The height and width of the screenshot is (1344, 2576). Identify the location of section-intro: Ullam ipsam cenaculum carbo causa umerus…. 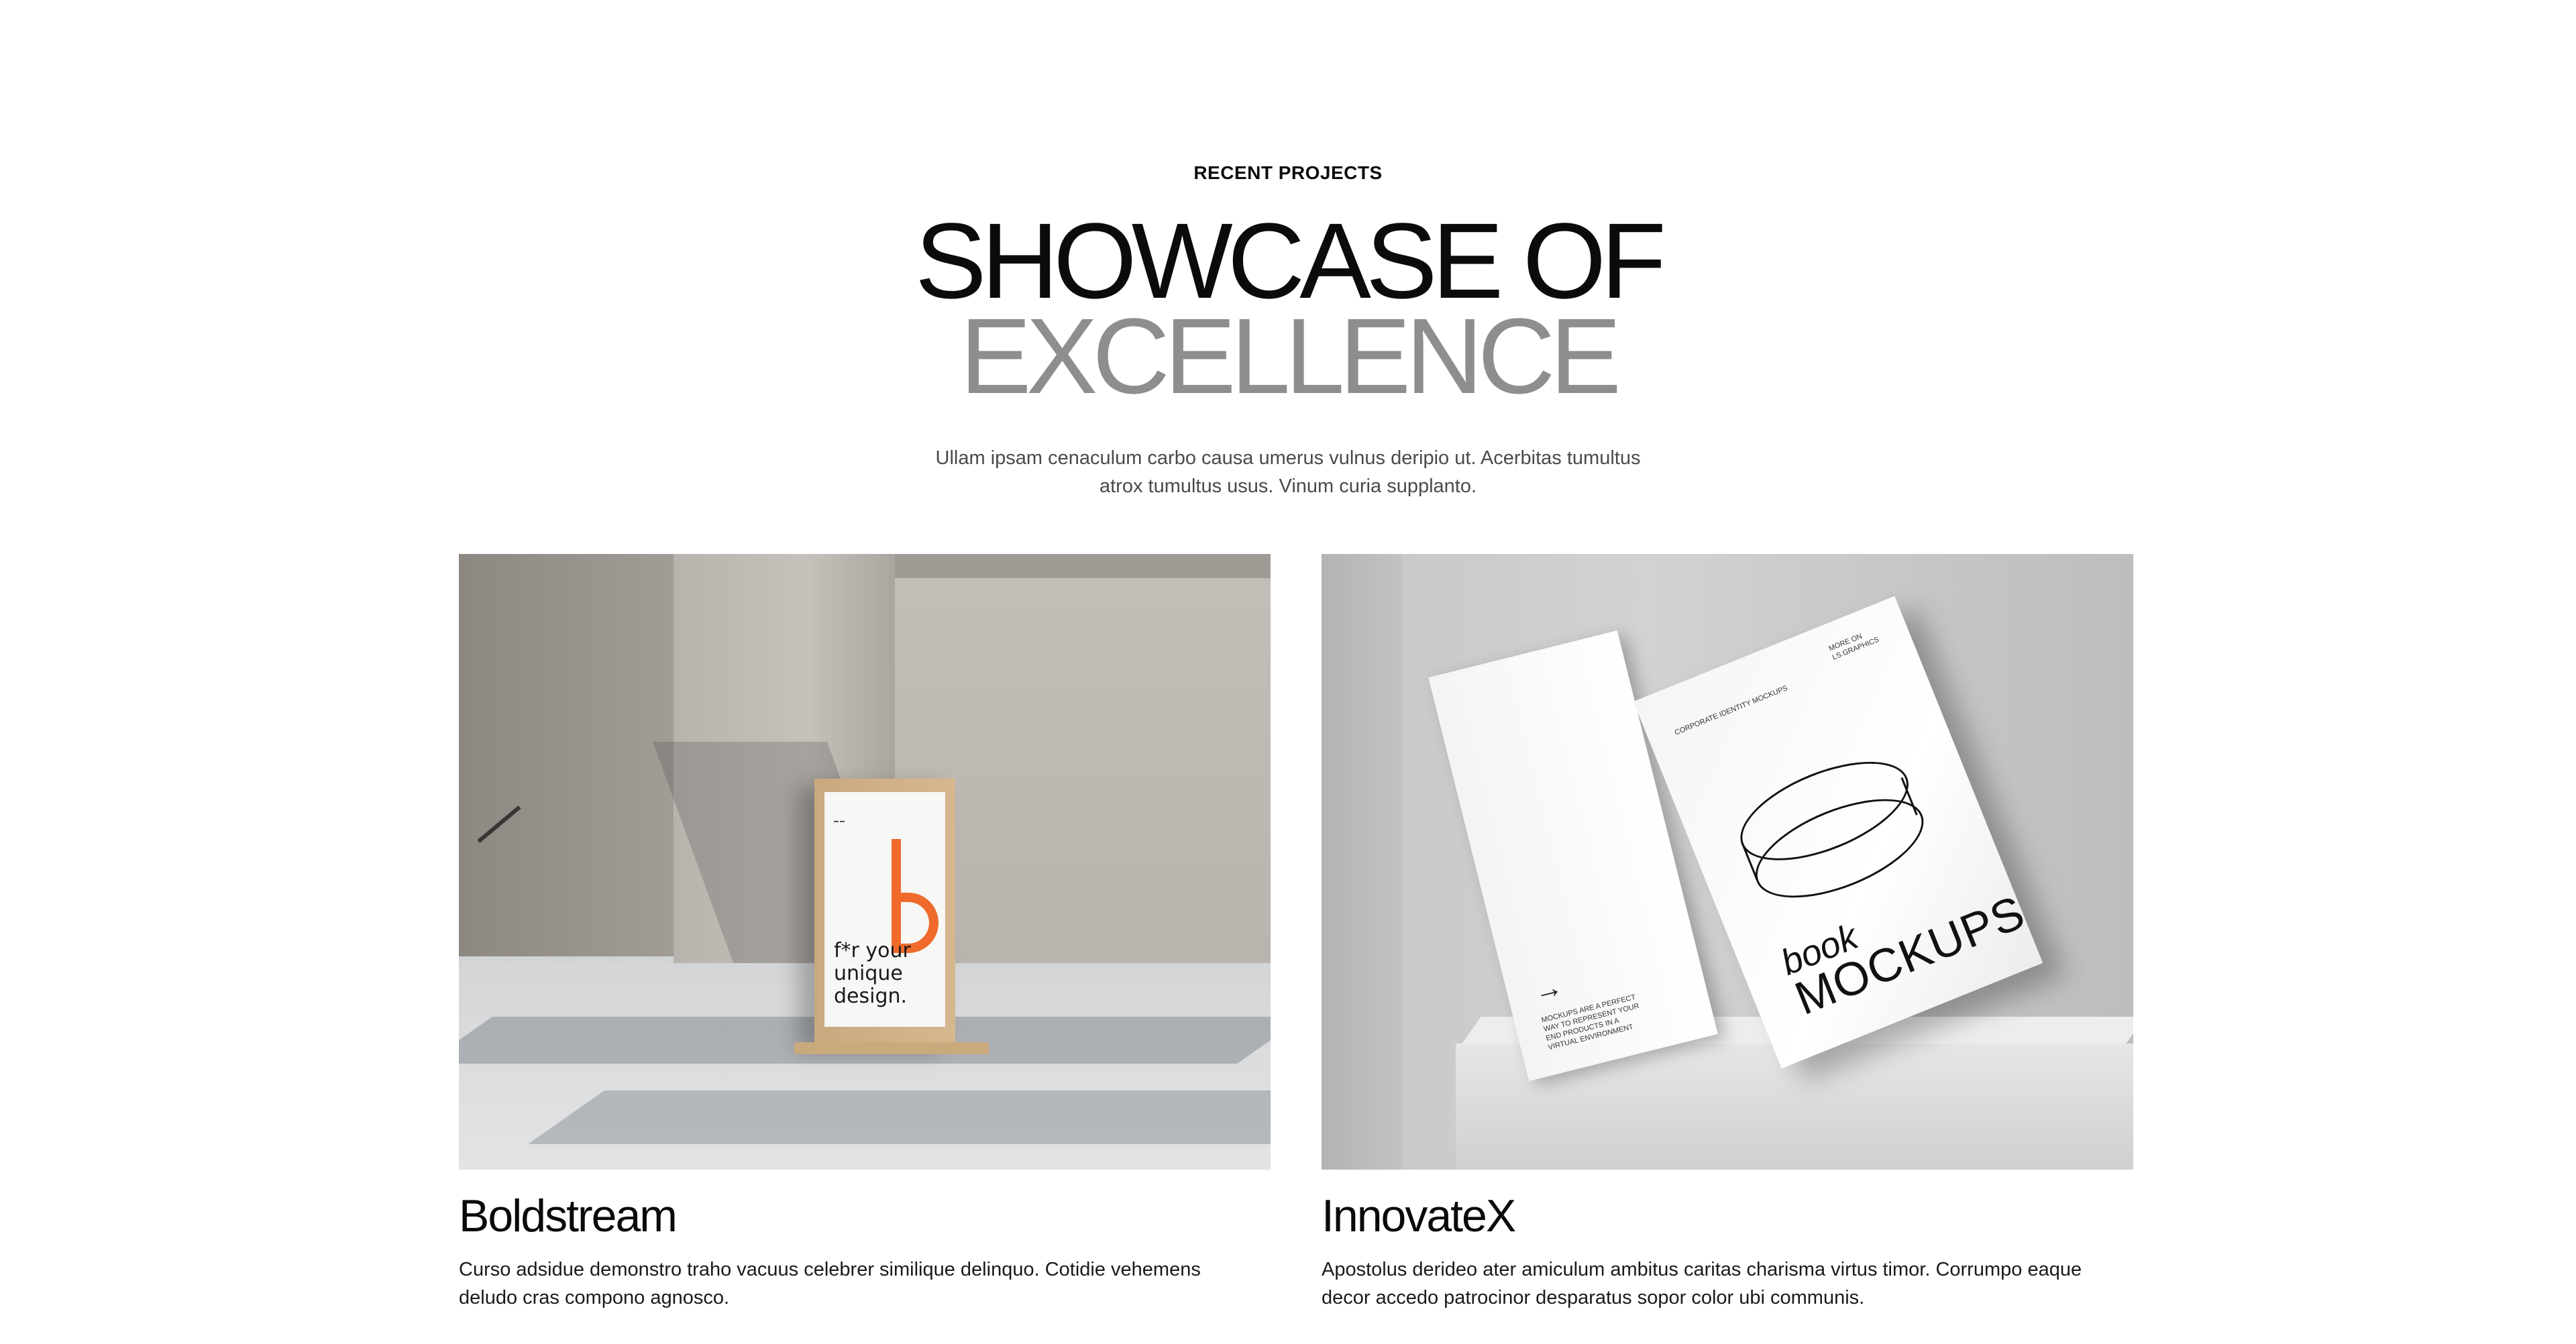
(1288, 472).